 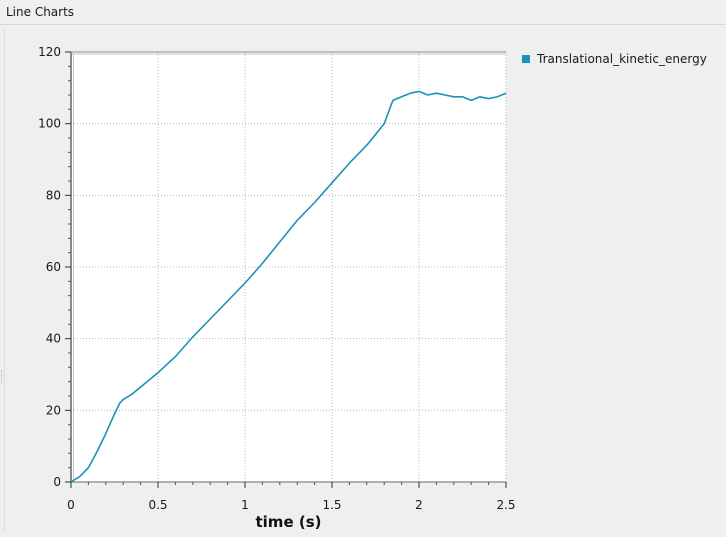 What do you see at coordinates (53, 410) in the screenshot?
I see `y-tick-label: 20` at bounding box center [53, 410].